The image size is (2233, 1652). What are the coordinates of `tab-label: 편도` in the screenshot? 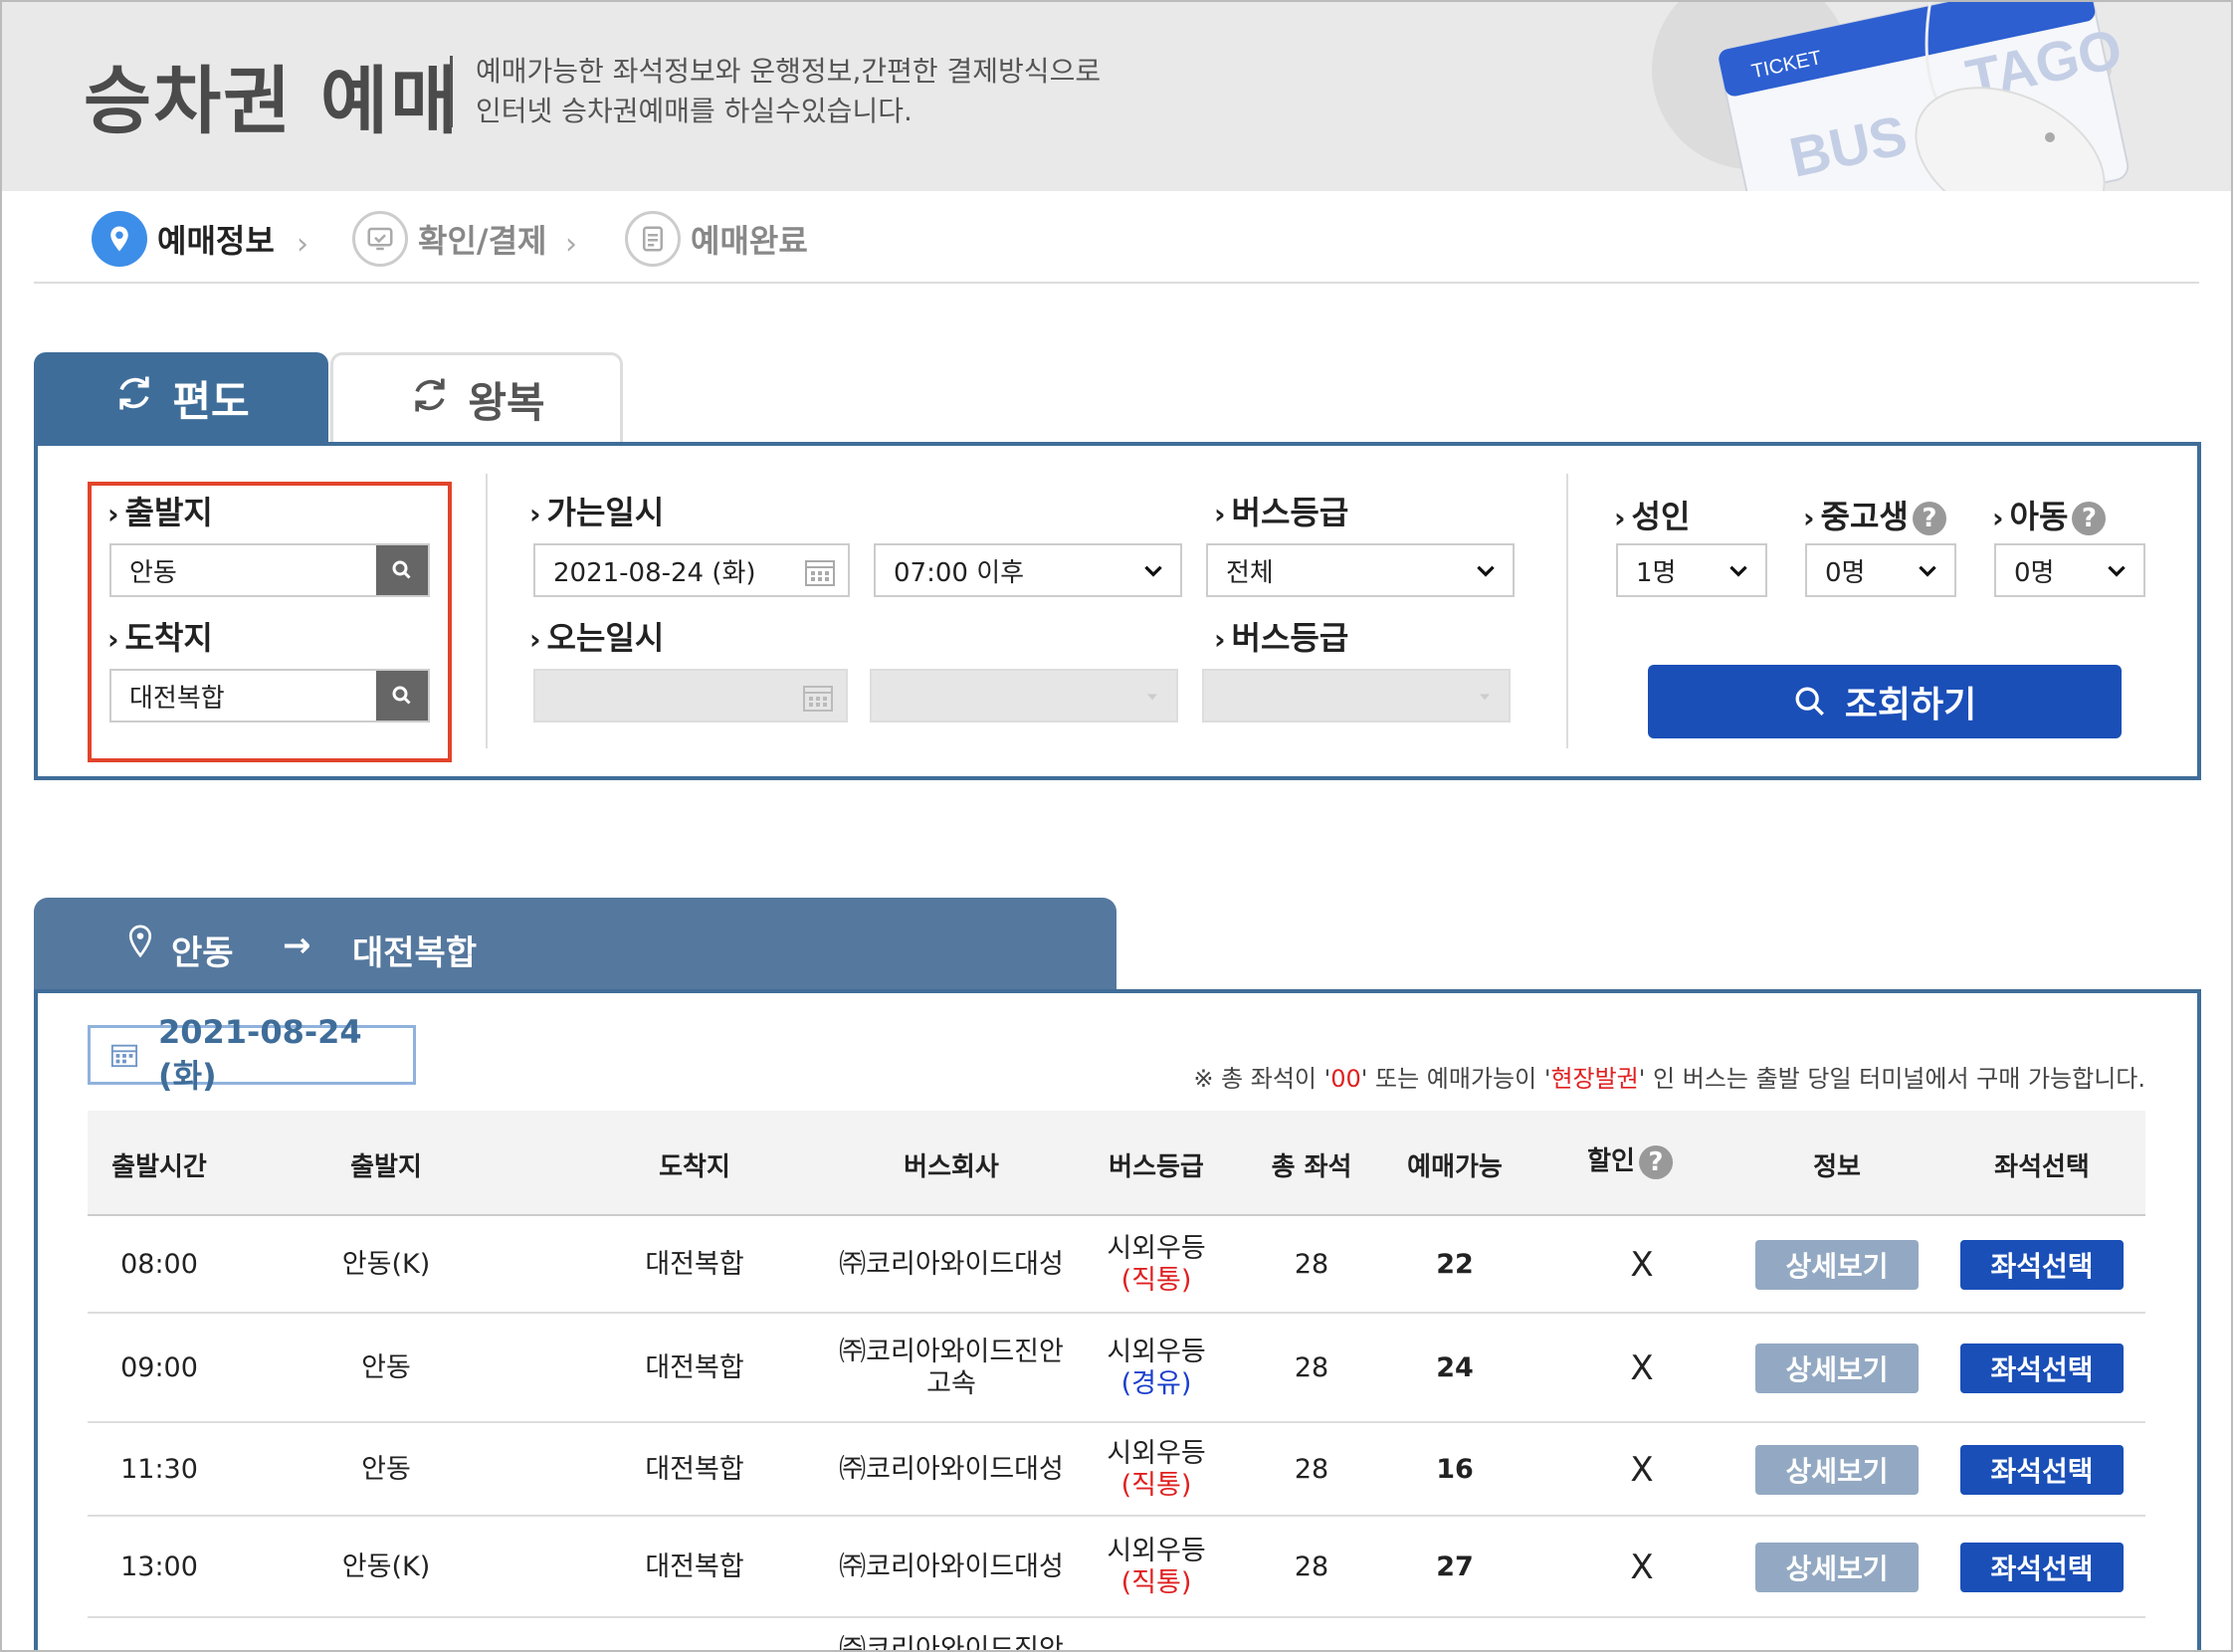 It's located at (211, 401).